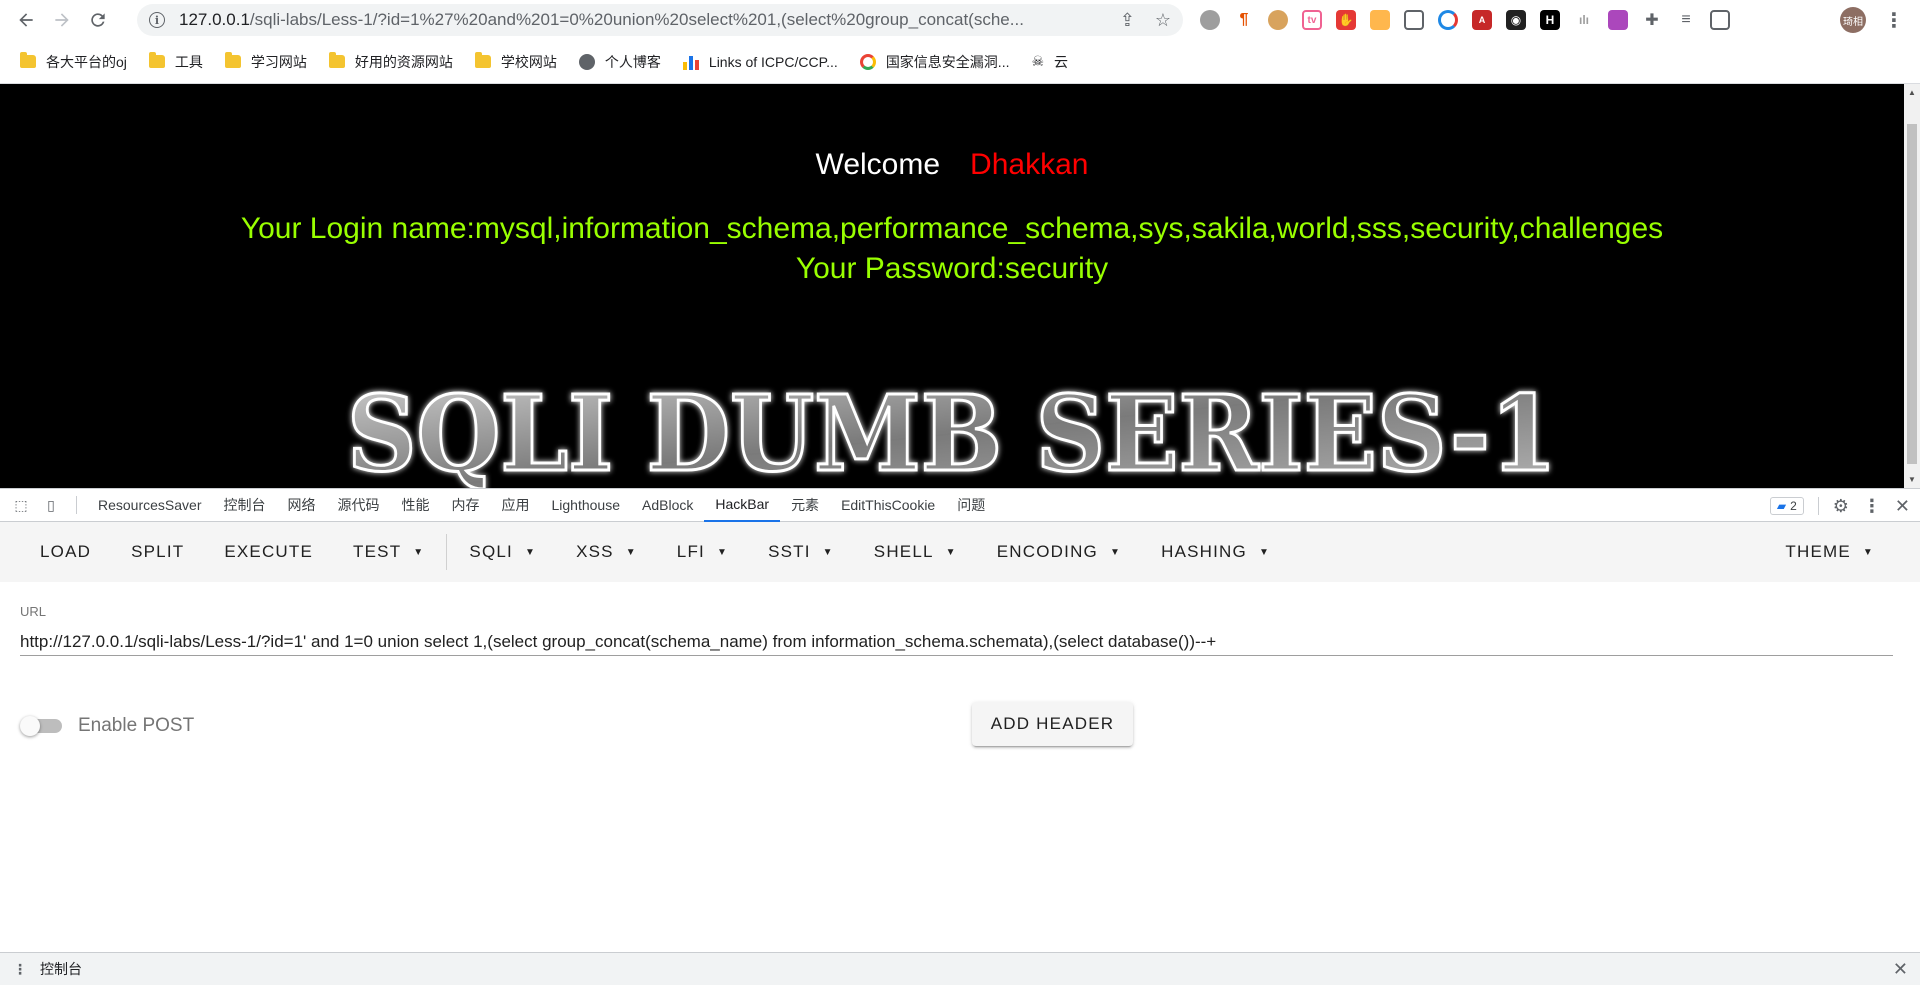  Describe the element at coordinates (801, 552) in the screenshot. I see `ssti-dropdown: SSTI ▼` at that location.